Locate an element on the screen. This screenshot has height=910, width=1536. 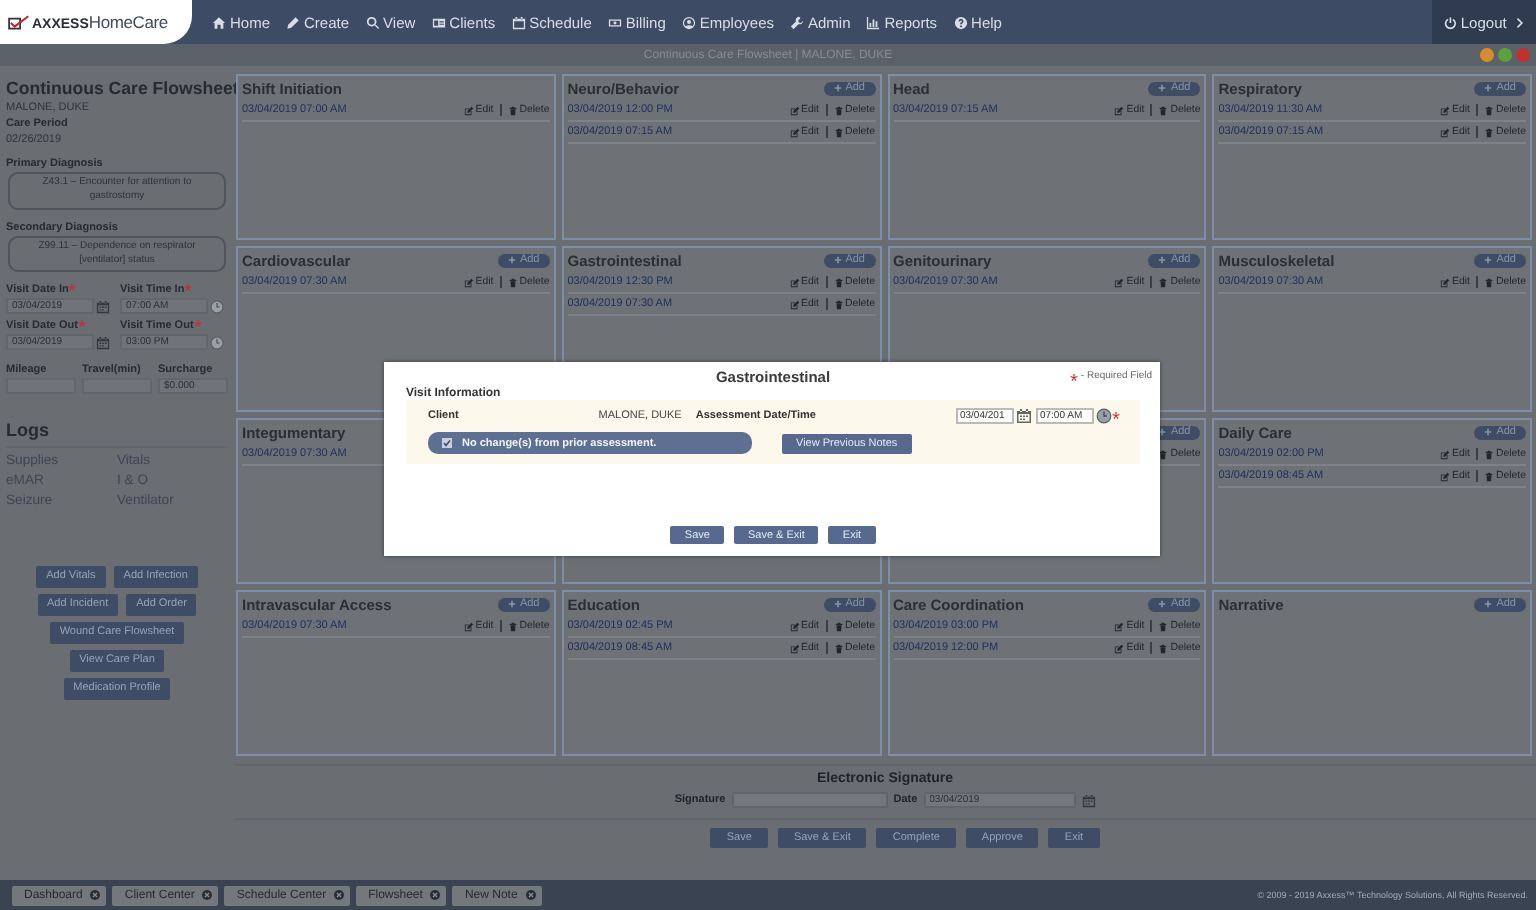
section-heading: Logs is located at coordinates (117, 434).